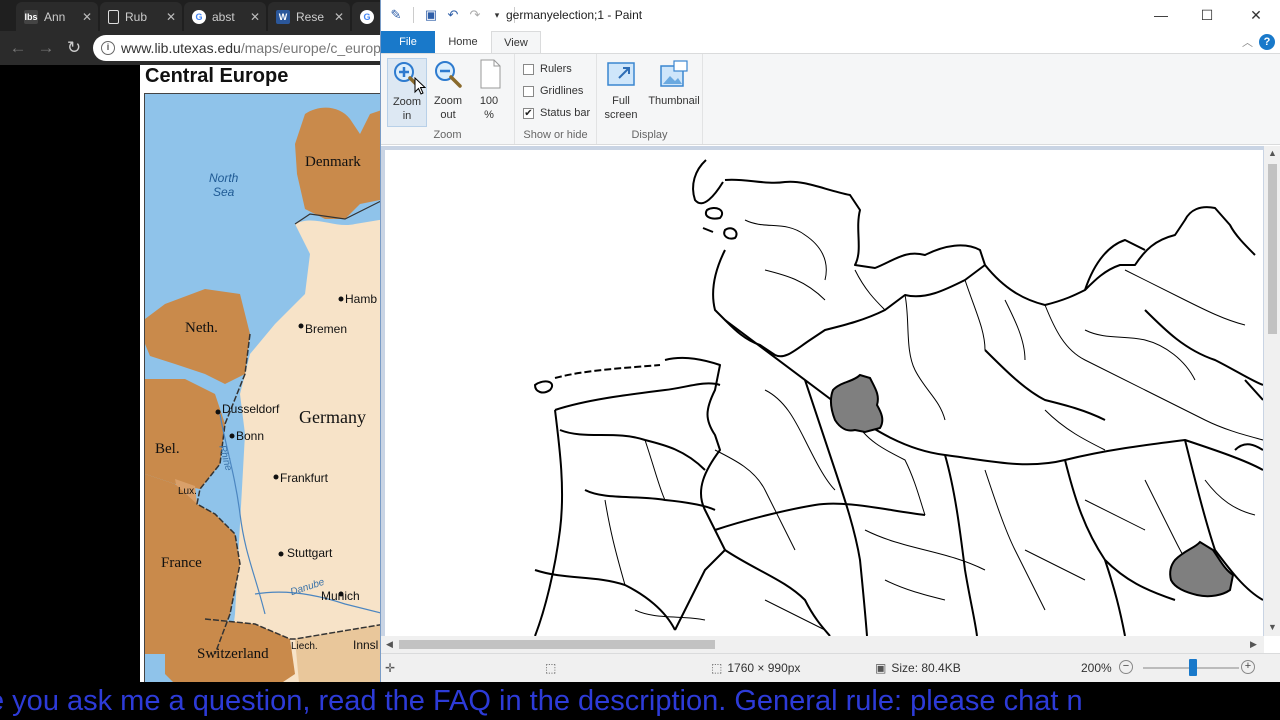 The image size is (1280, 720). Describe the element at coordinates (304, 478) in the screenshot. I see `map-label-frankfurt: Frankfurt` at that location.